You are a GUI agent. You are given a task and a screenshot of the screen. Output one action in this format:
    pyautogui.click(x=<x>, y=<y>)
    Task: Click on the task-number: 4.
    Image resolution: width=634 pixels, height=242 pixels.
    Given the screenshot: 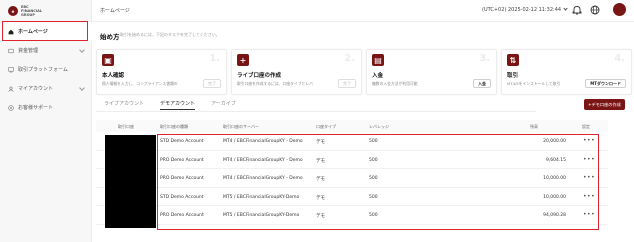 What is the action you would take?
    pyautogui.click(x=619, y=58)
    